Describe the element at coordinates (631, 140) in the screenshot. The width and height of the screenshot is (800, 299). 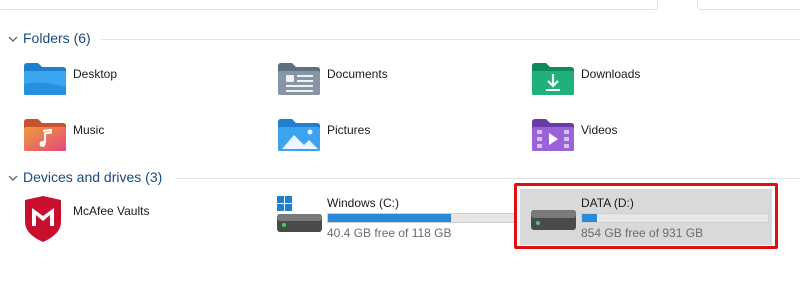
I see `folder-item-videos: Videos` at that location.